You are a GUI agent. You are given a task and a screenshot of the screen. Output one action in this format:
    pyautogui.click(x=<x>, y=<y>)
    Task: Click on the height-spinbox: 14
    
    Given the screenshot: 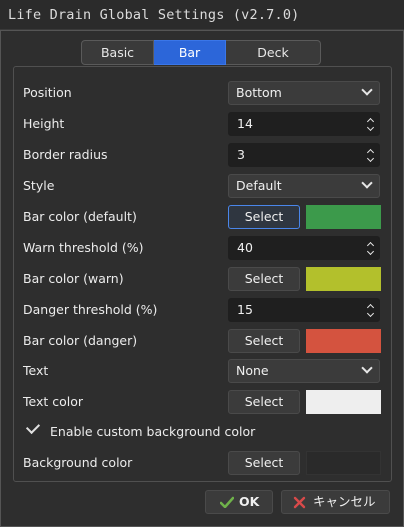 What is the action you would take?
    pyautogui.click(x=304, y=124)
    